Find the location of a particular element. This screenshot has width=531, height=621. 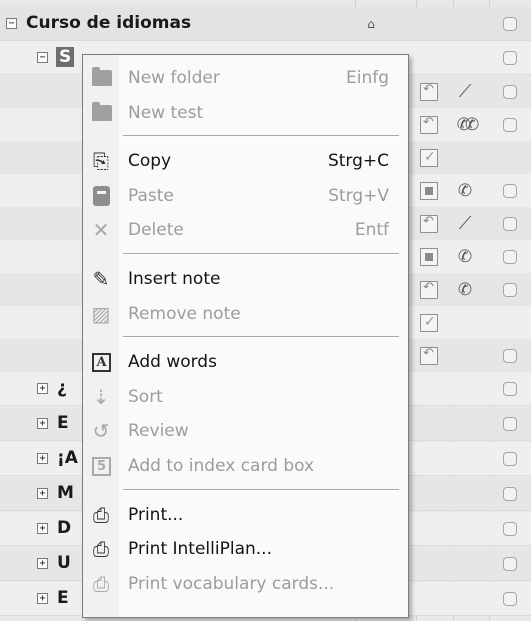

menu-item-new-test: New test is located at coordinates (245, 112).